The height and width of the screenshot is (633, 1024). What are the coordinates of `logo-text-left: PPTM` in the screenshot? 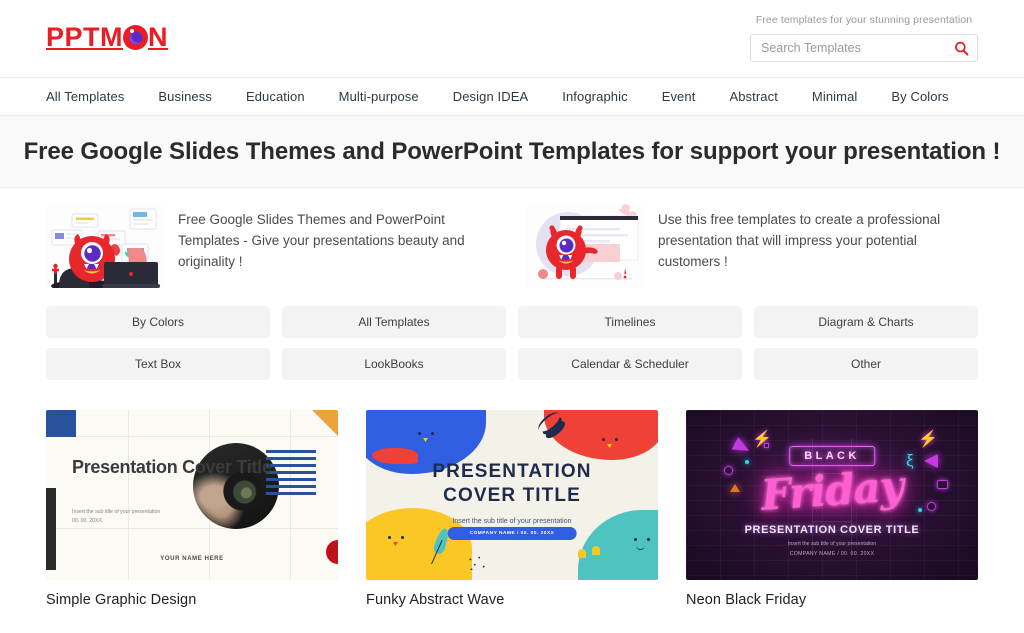 It's located at (85, 37).